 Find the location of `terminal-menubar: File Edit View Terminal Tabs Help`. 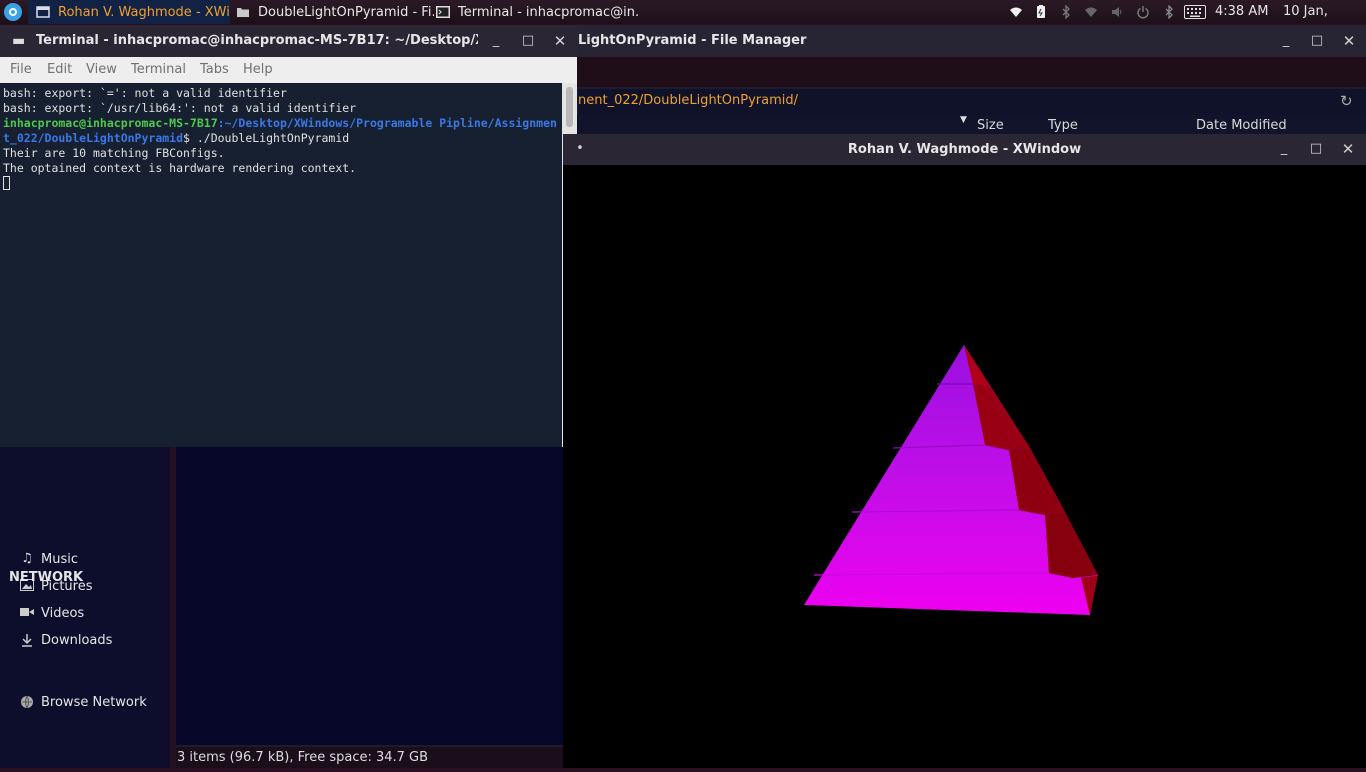

terminal-menubar: File Edit View Terminal Tabs Help is located at coordinates (288, 70).